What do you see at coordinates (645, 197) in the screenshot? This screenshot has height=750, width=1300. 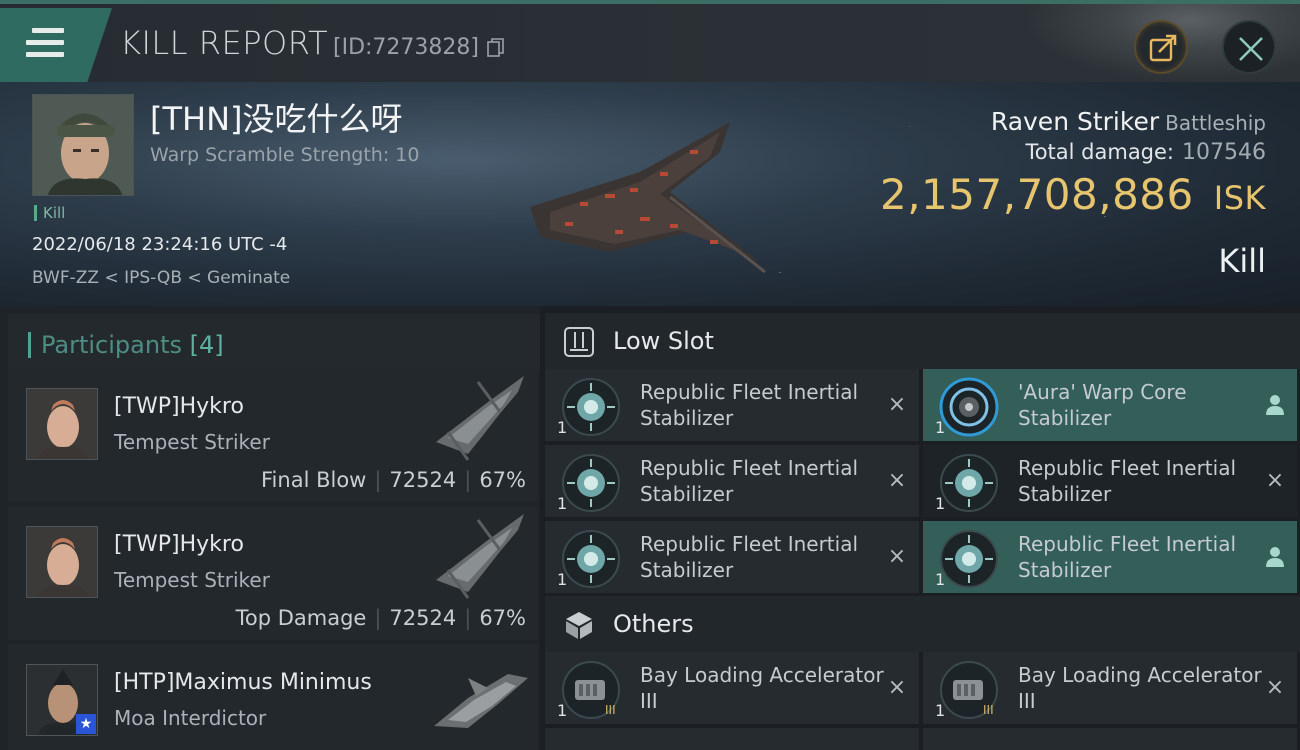 I see `victim-ship-image` at bounding box center [645, 197].